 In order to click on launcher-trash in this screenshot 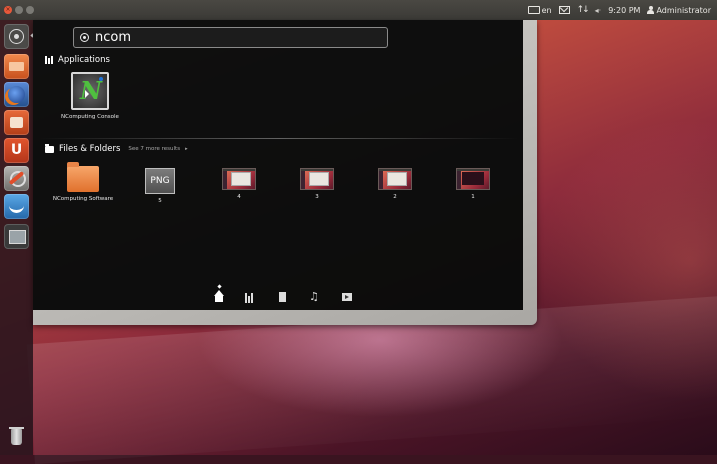, I will do `click(16, 437)`.